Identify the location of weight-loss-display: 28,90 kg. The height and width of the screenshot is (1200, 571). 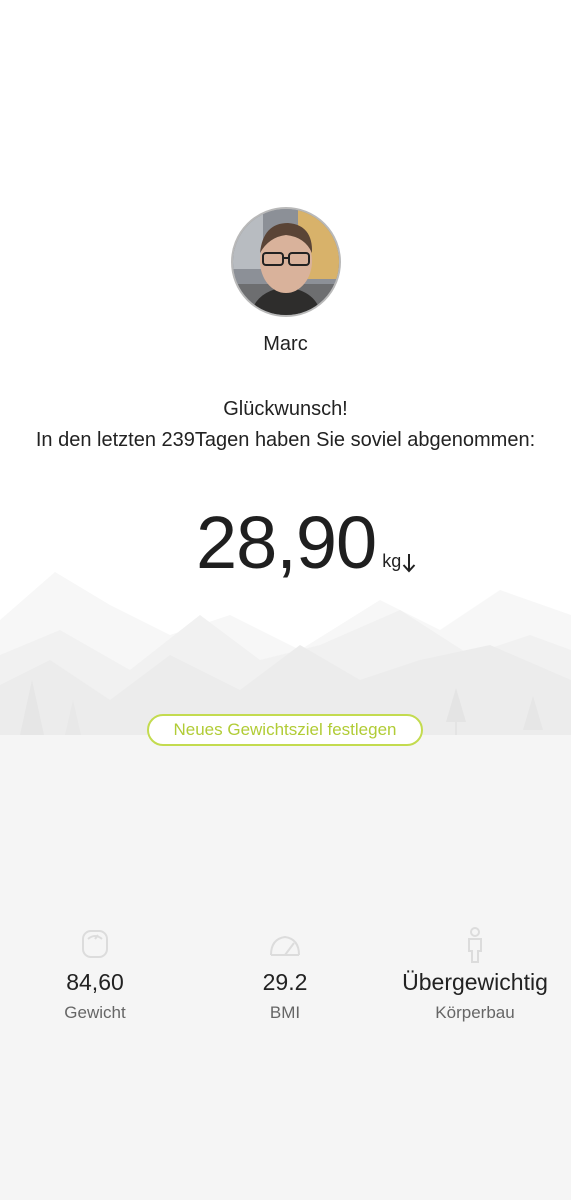
(306, 541).